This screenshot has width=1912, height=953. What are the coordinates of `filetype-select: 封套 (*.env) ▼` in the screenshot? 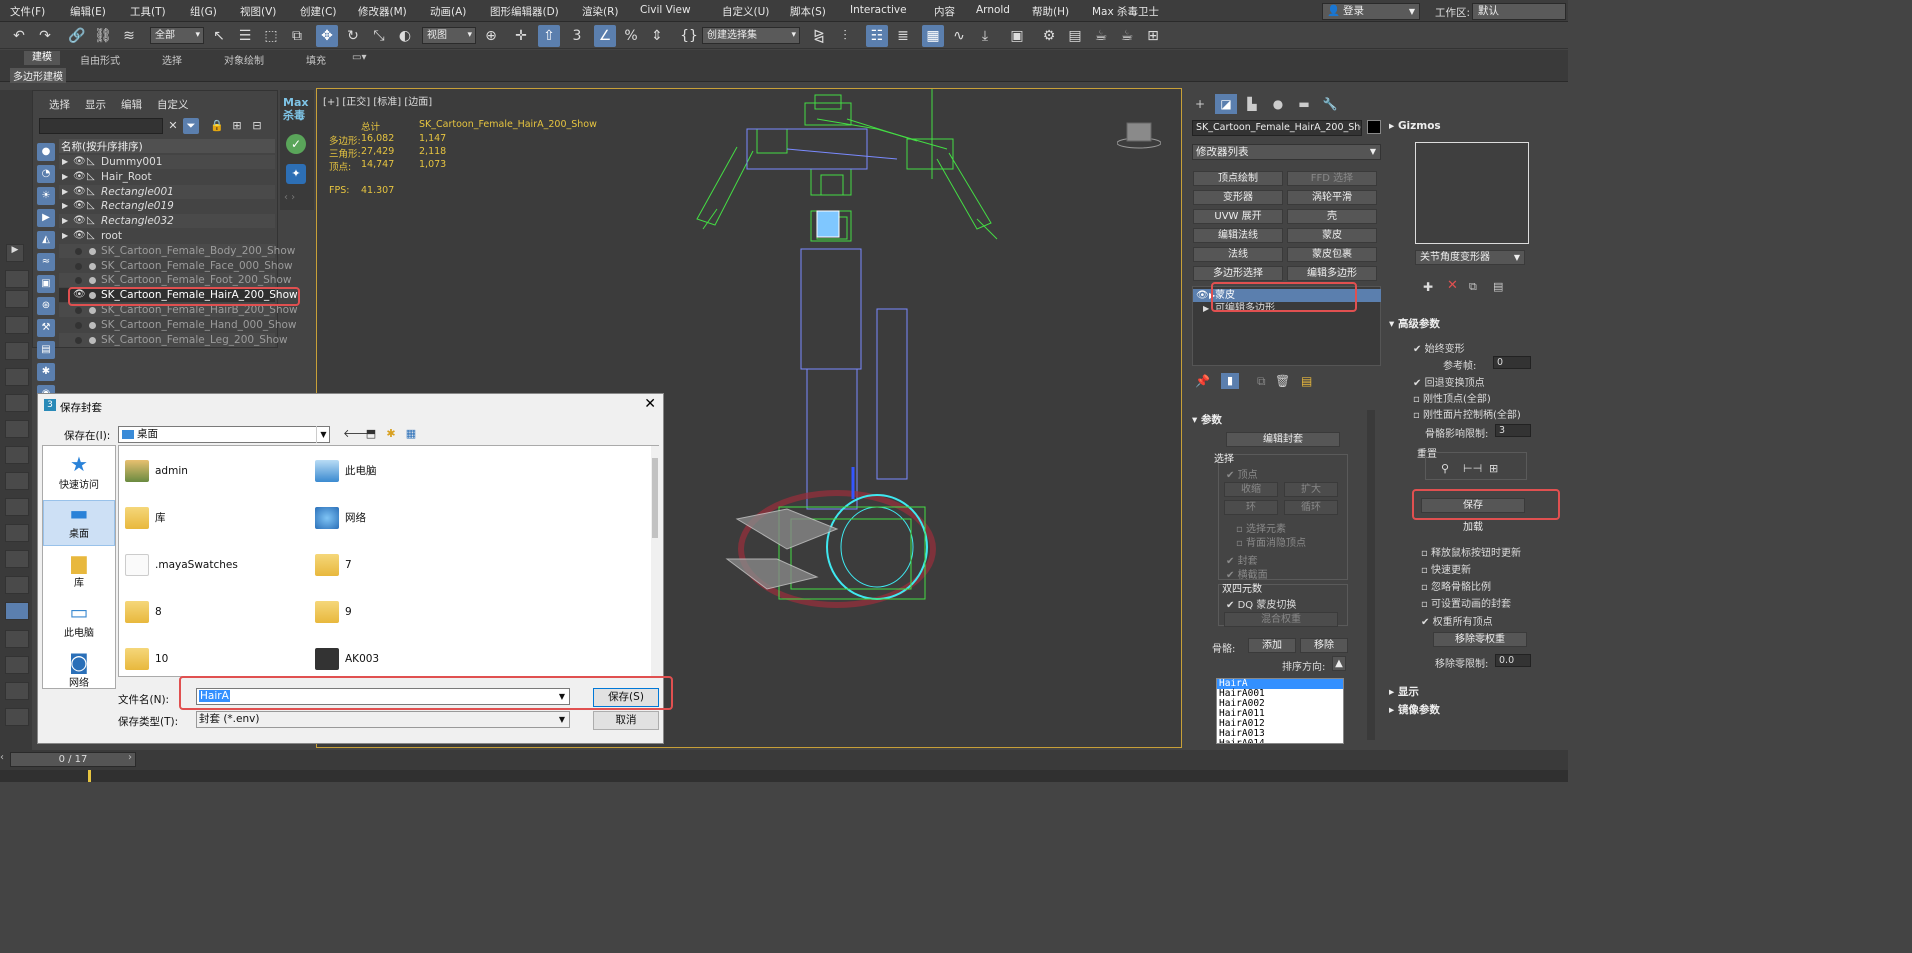 It's located at (383, 719).